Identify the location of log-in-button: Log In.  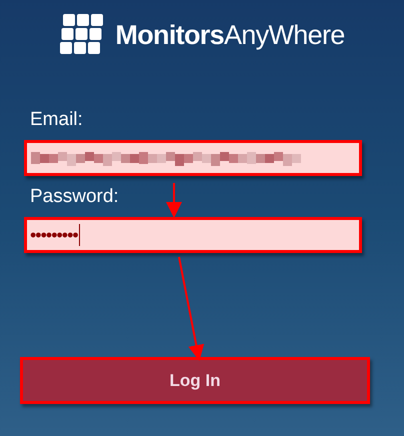
(195, 380).